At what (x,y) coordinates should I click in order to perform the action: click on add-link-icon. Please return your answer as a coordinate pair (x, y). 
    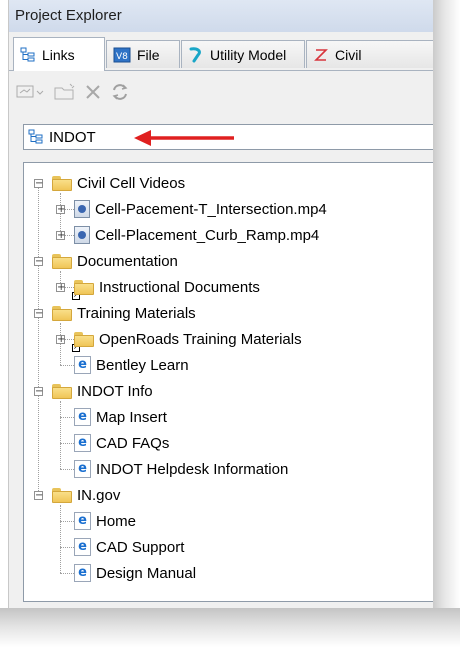
    Looking at the image, I should click on (30, 91).